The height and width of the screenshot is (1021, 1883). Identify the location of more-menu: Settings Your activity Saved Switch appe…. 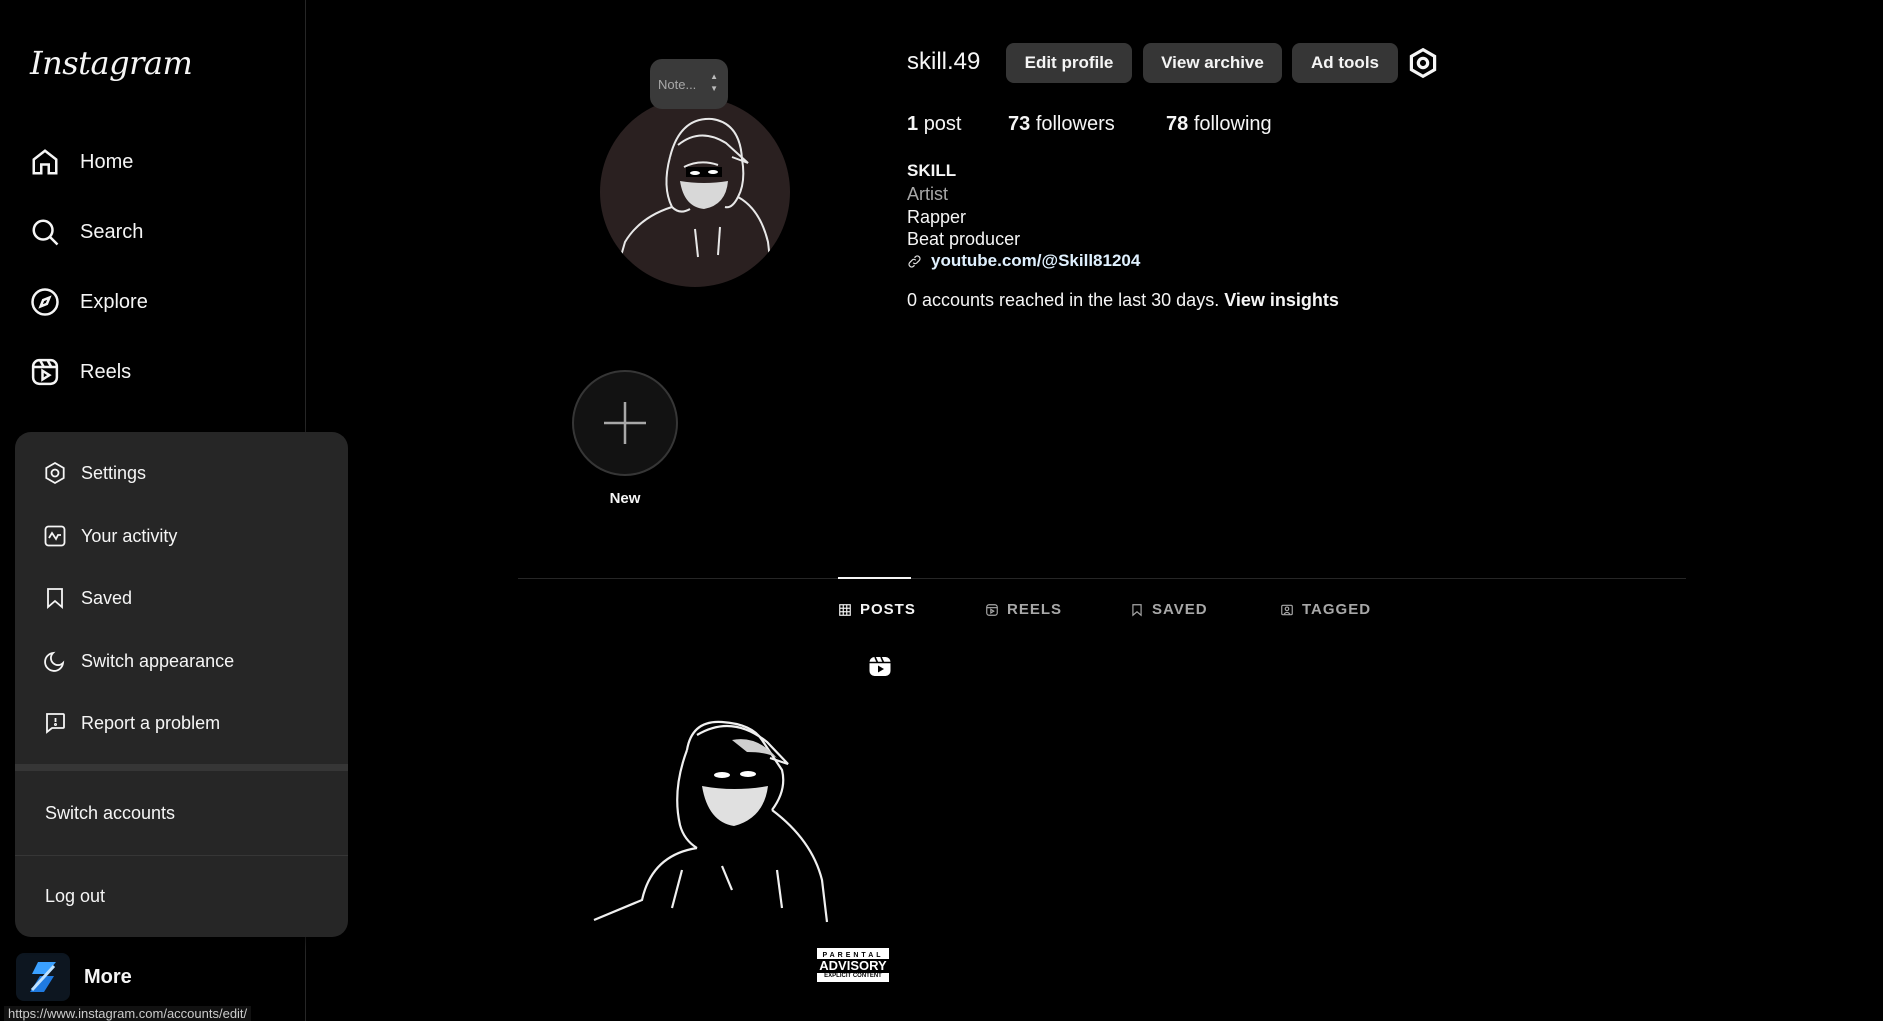
(181, 684).